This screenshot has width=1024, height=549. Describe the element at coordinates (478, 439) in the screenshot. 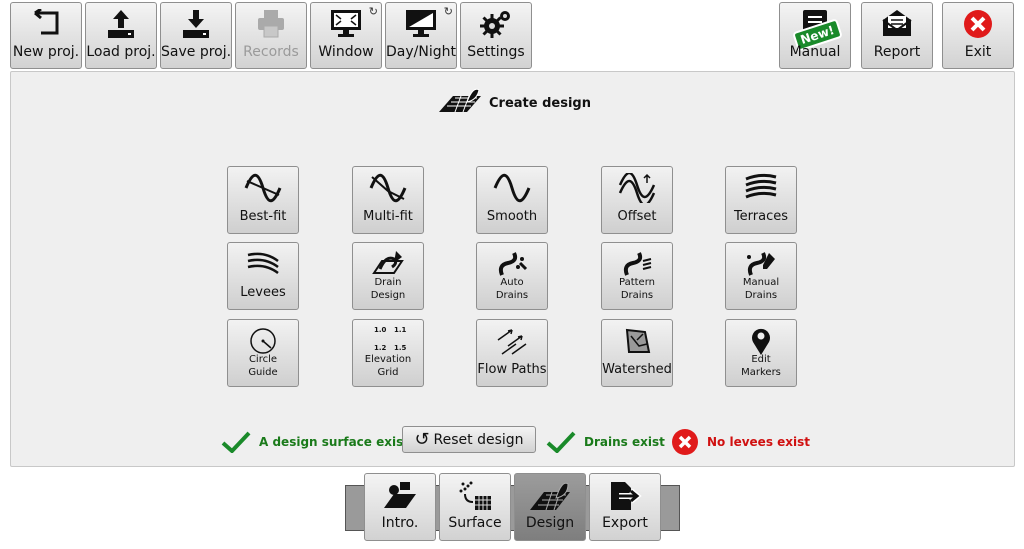

I see `reset-design-label: Reset design` at that location.